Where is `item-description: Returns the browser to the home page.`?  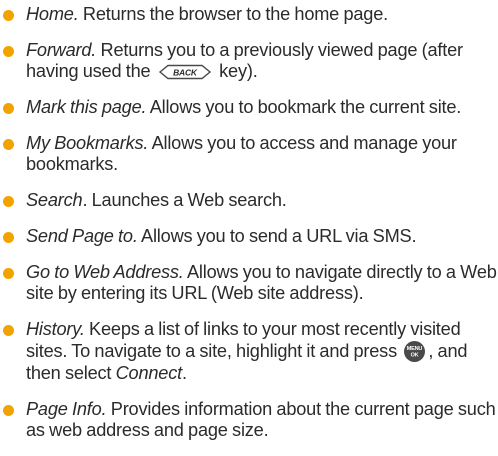
item-description: Returns the browser to the home page. is located at coordinates (233, 14).